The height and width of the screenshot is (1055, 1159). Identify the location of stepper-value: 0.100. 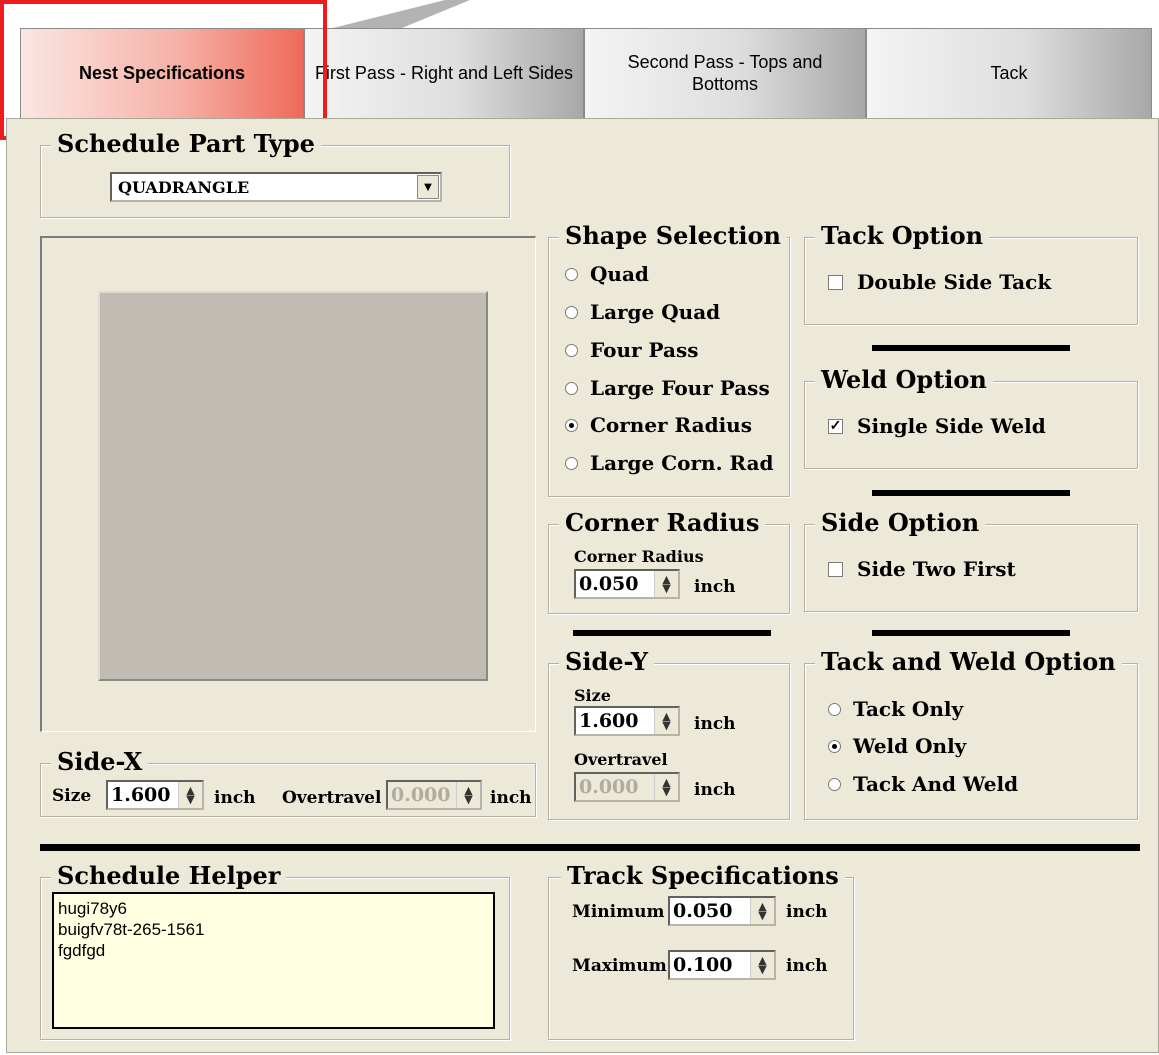
(703, 965).